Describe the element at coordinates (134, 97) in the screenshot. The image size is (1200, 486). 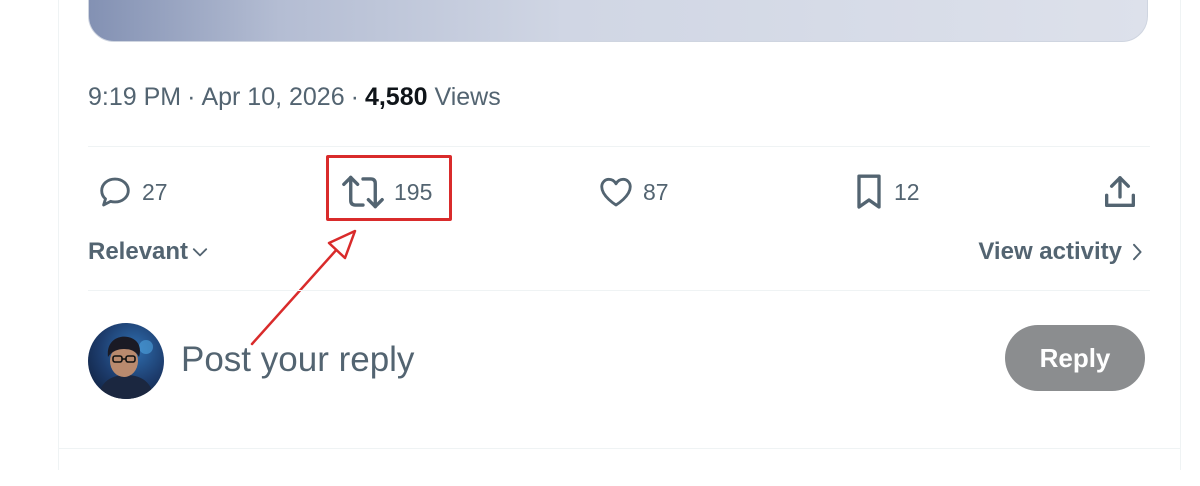
I see `post-time: 9:19 PM` at that location.